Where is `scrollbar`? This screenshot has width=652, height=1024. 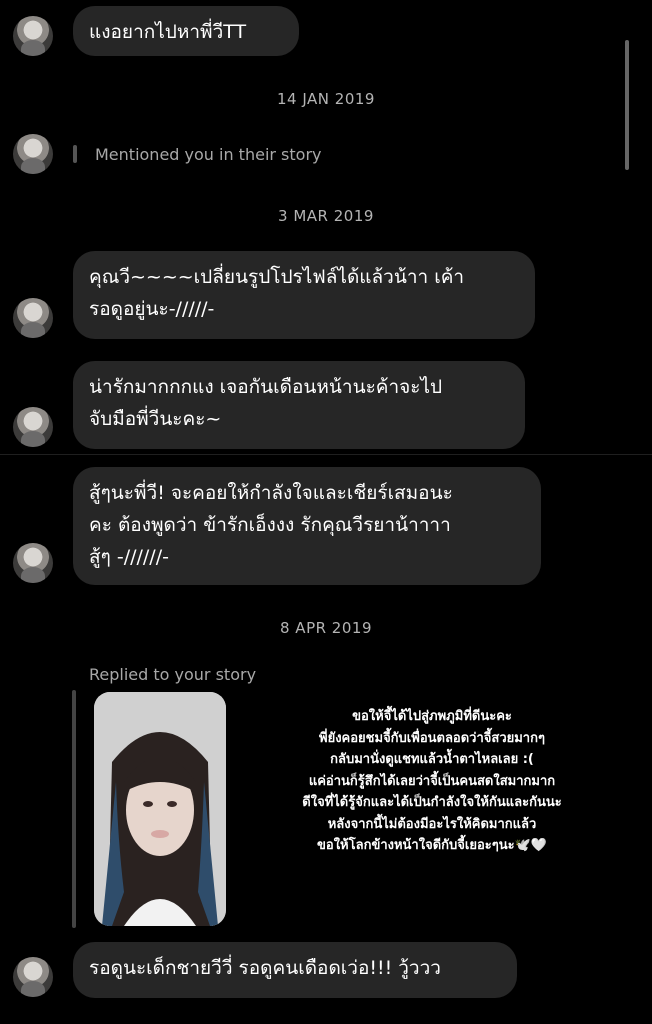 scrollbar is located at coordinates (627, 105).